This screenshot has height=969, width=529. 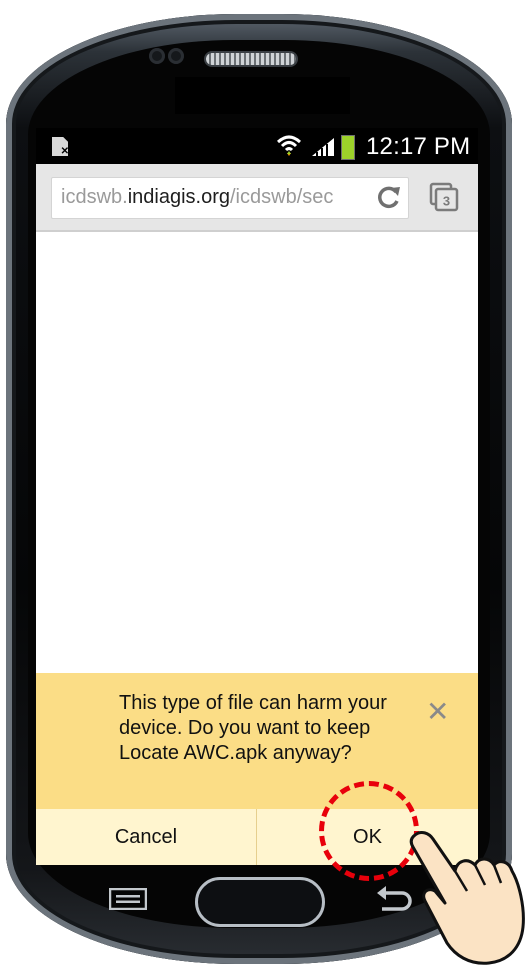 I want to click on signal-icon, so click(x=323, y=147).